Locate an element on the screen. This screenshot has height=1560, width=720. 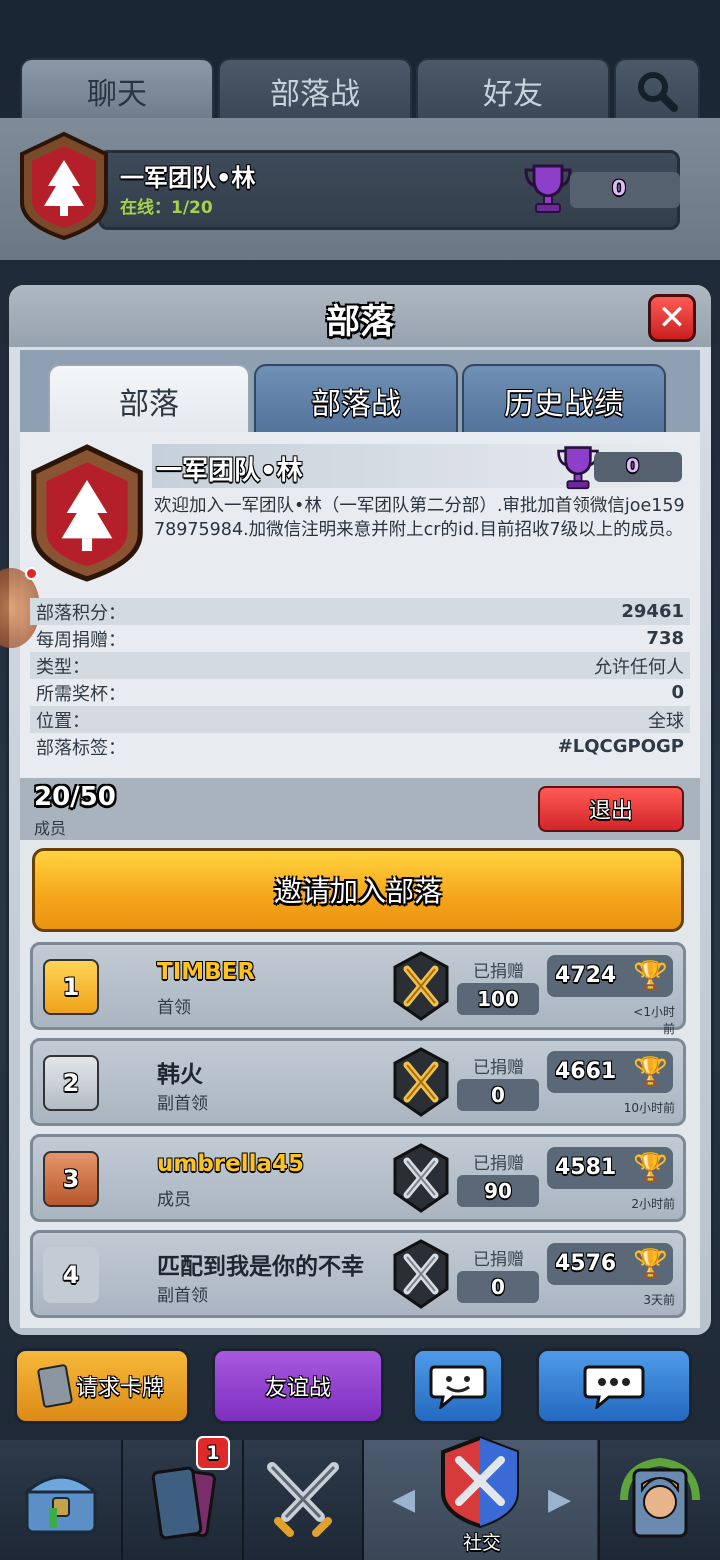
member-rank: 3 is located at coordinates (71, 1179).